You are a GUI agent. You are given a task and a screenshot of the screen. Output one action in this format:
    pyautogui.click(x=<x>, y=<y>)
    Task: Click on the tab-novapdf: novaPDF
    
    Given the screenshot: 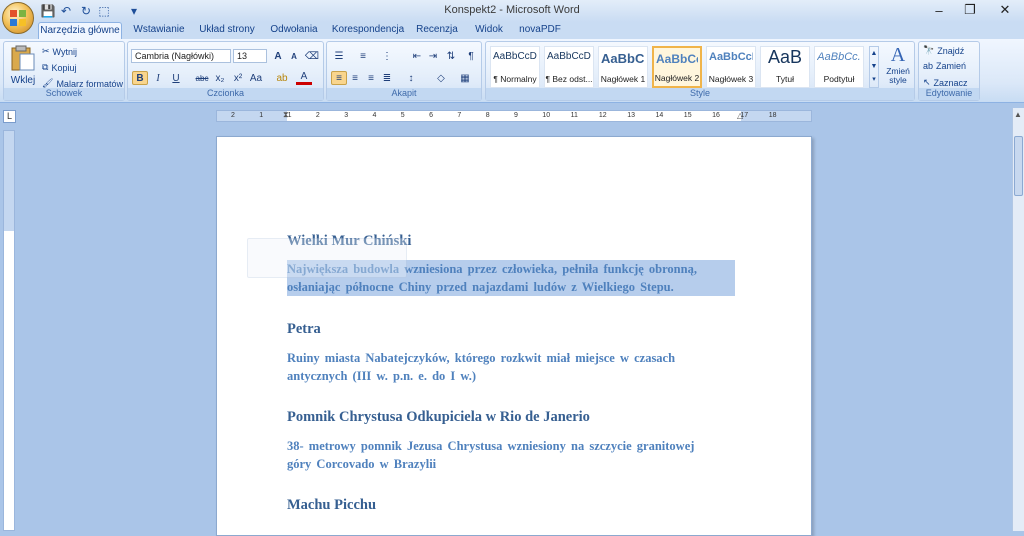 What is the action you would take?
    pyautogui.click(x=540, y=30)
    